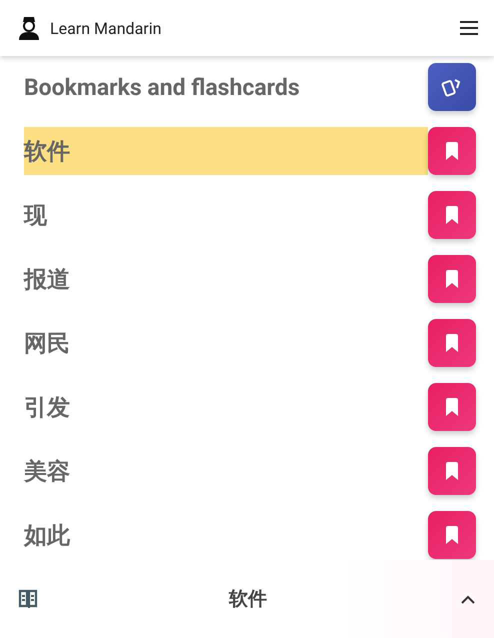  What do you see at coordinates (468, 599) in the screenshot?
I see `chevron-up-icon` at bounding box center [468, 599].